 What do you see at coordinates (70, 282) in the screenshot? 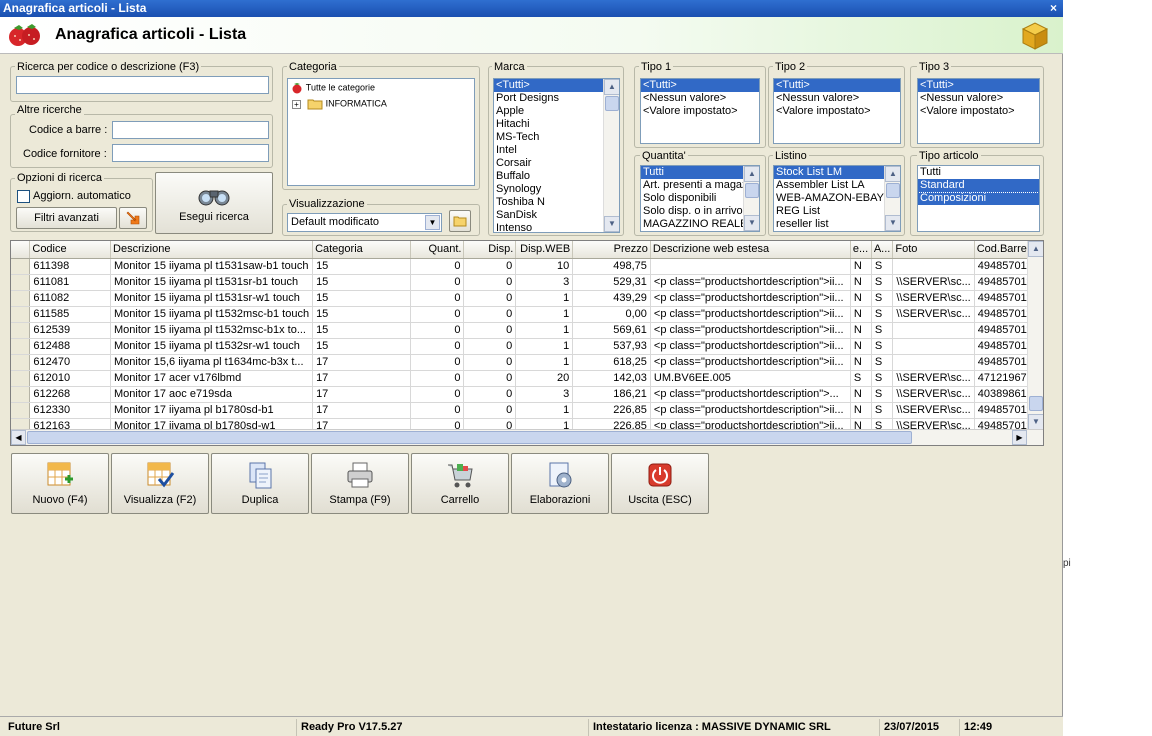
I see `table-cell: 611081` at bounding box center [70, 282].